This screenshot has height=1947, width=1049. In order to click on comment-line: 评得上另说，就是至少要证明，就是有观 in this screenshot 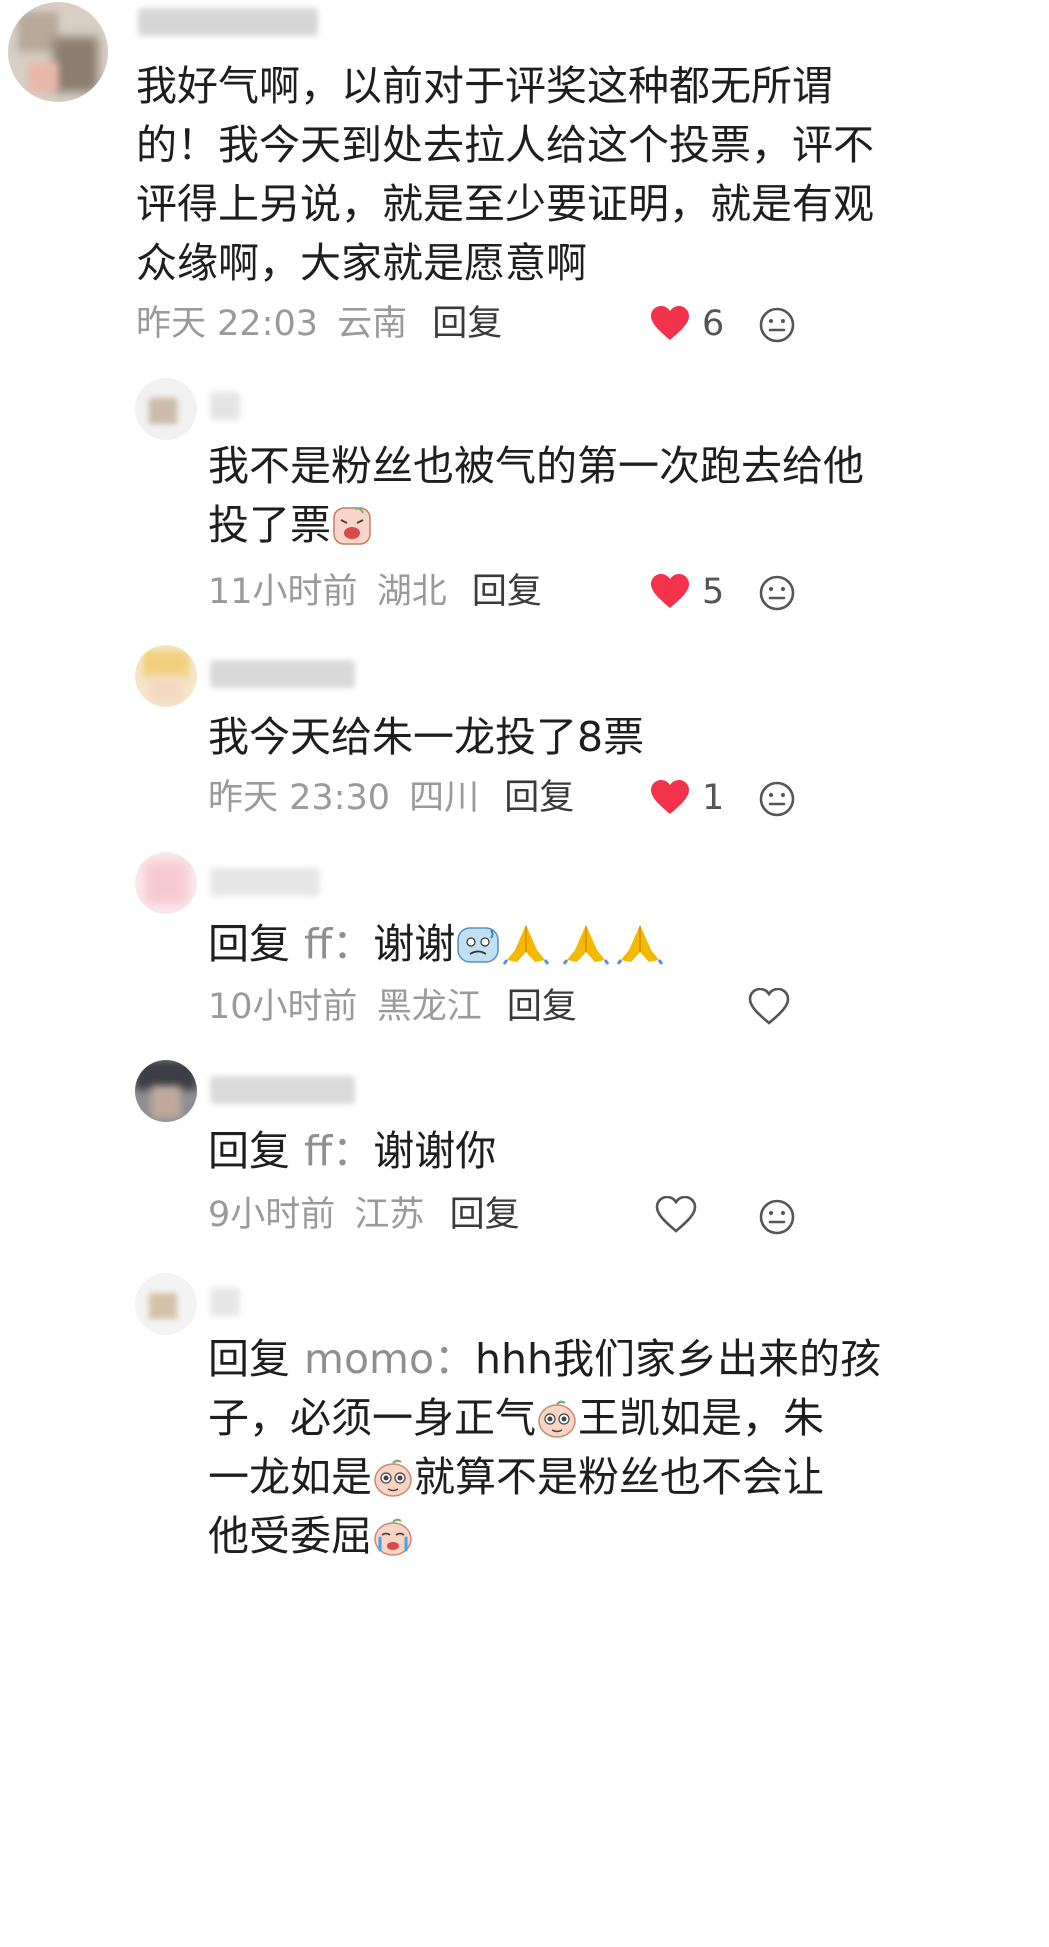, I will do `click(505, 204)`.